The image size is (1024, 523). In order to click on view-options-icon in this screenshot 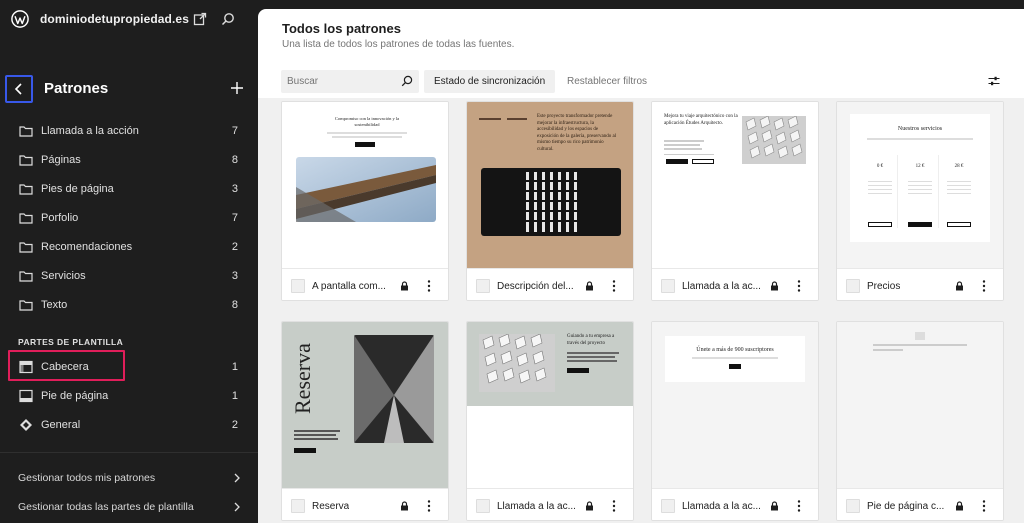, I will do `click(994, 81)`.